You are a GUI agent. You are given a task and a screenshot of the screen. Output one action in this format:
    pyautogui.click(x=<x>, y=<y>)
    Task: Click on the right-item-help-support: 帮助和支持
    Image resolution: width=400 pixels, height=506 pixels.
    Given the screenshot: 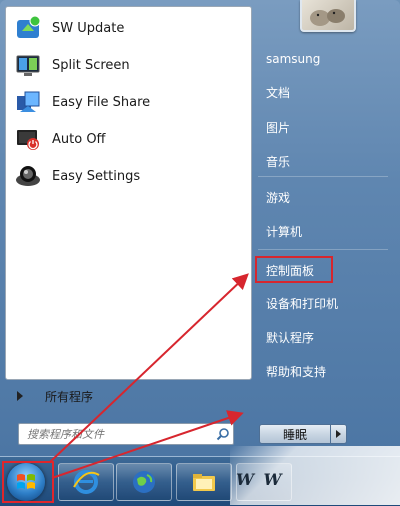 What is the action you would take?
    pyautogui.click(x=325, y=371)
    